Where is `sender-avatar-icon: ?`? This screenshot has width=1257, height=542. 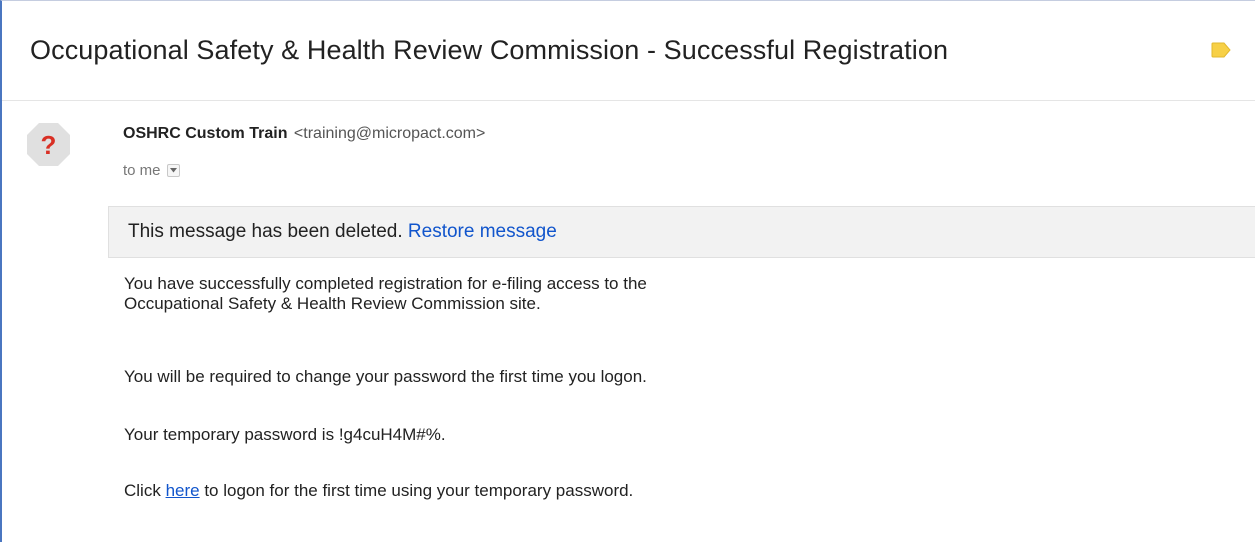 sender-avatar-icon: ? is located at coordinates (48, 144).